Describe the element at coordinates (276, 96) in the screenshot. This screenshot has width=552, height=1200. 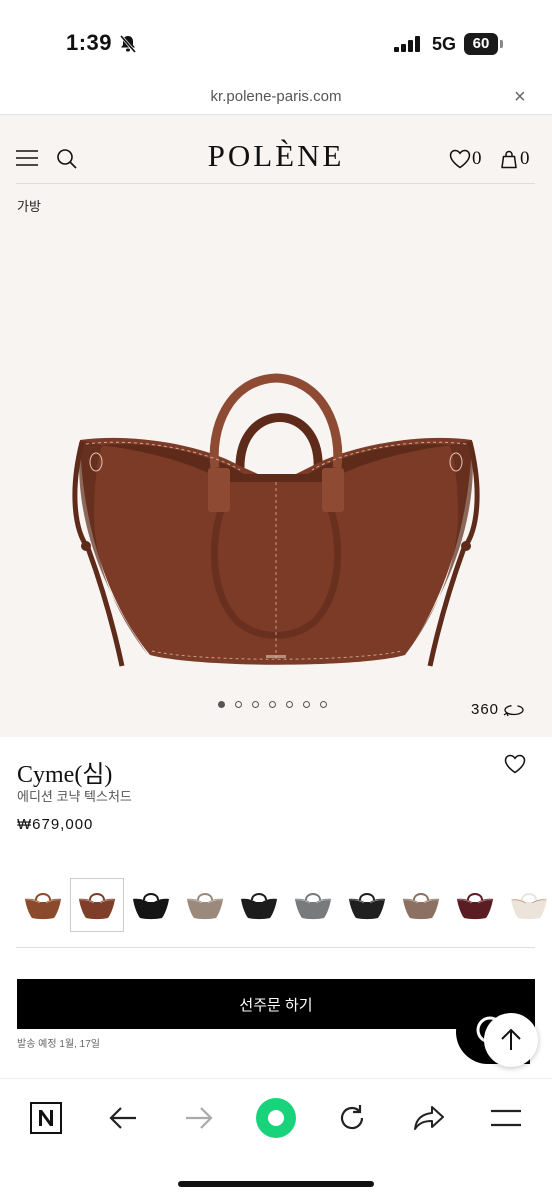
I see `url-text: kr.polene-paris.com` at that location.